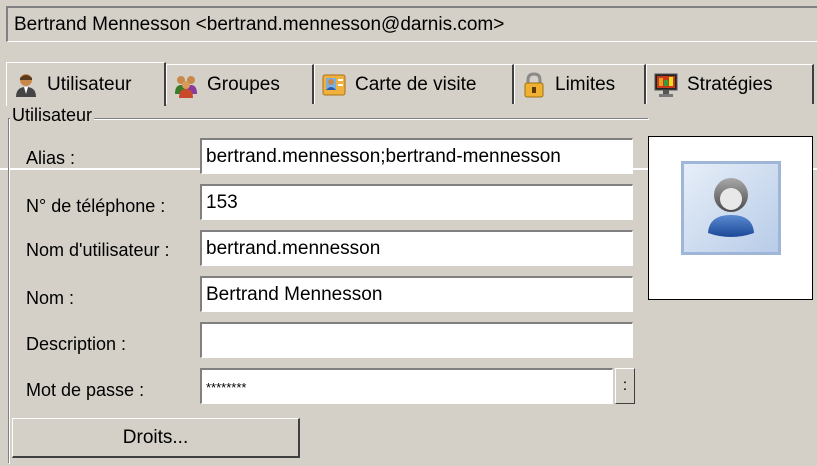  Describe the element at coordinates (406, 386) in the screenshot. I see `password-field` at that location.